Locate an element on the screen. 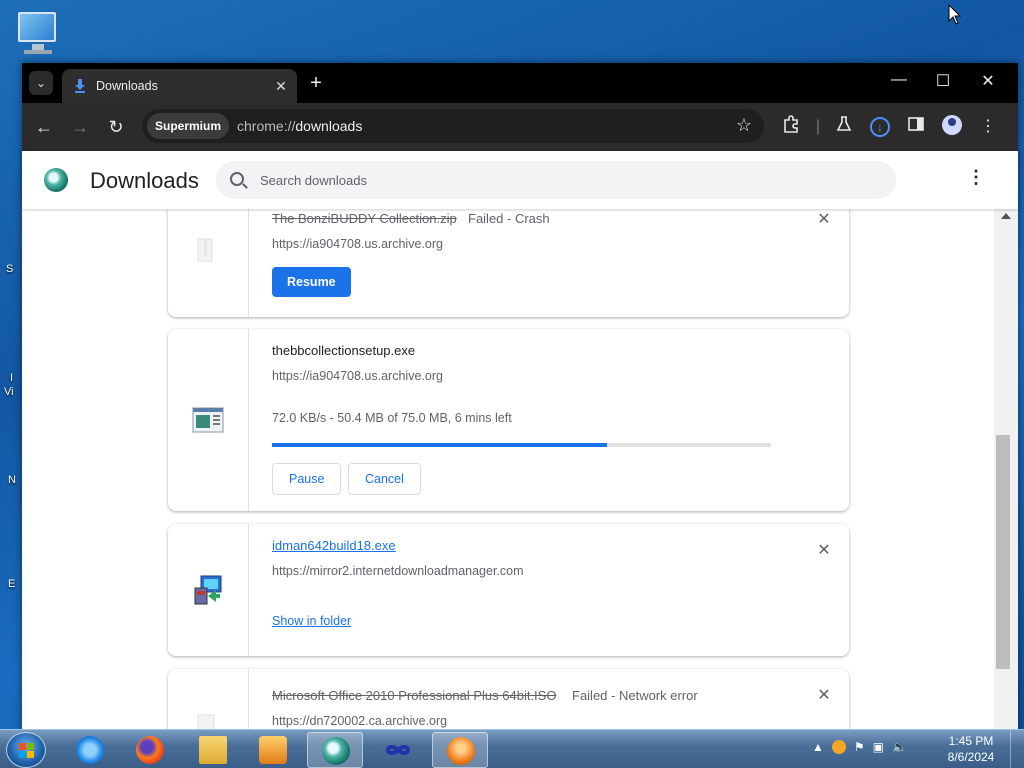  extensions-icon is located at coordinates (791, 127).